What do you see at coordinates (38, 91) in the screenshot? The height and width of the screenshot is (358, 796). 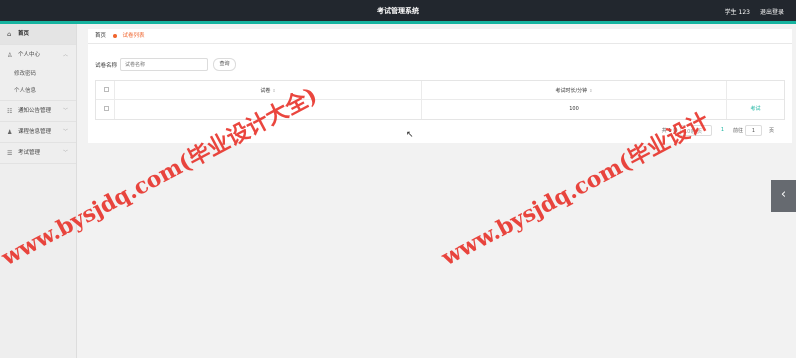 I see `sidebar-item-personal-info: 个人信息` at bounding box center [38, 91].